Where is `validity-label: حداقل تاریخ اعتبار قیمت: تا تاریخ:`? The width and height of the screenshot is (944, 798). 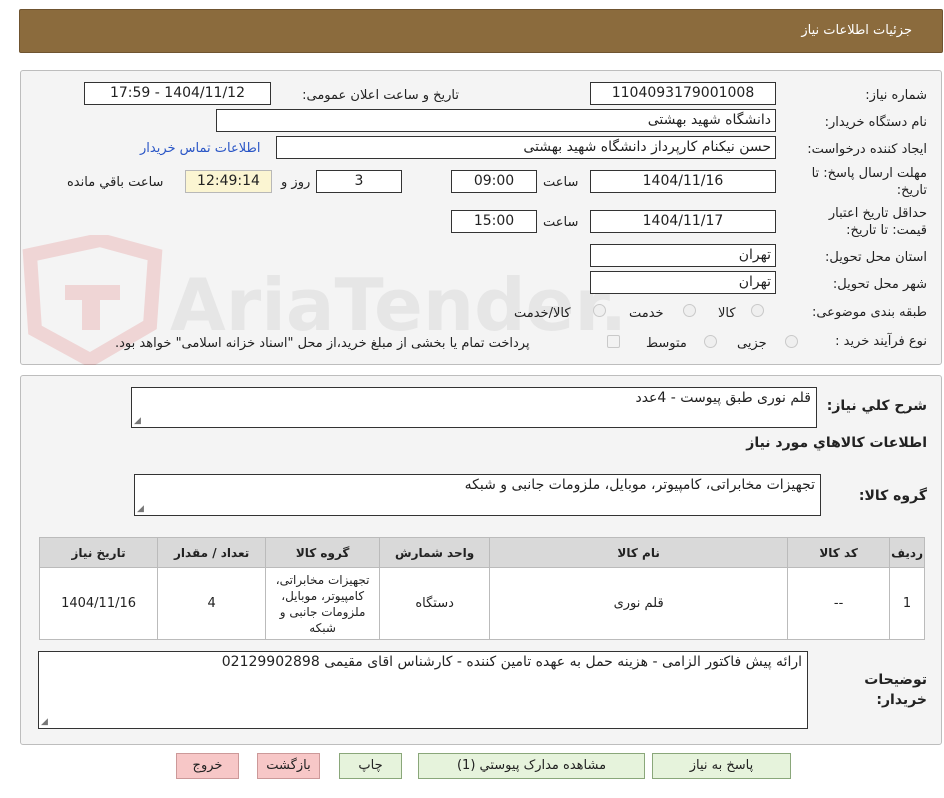
validity-label: حداقل تاریخ اعتبار قیمت: تا تاریخ: is located at coordinates (877, 222).